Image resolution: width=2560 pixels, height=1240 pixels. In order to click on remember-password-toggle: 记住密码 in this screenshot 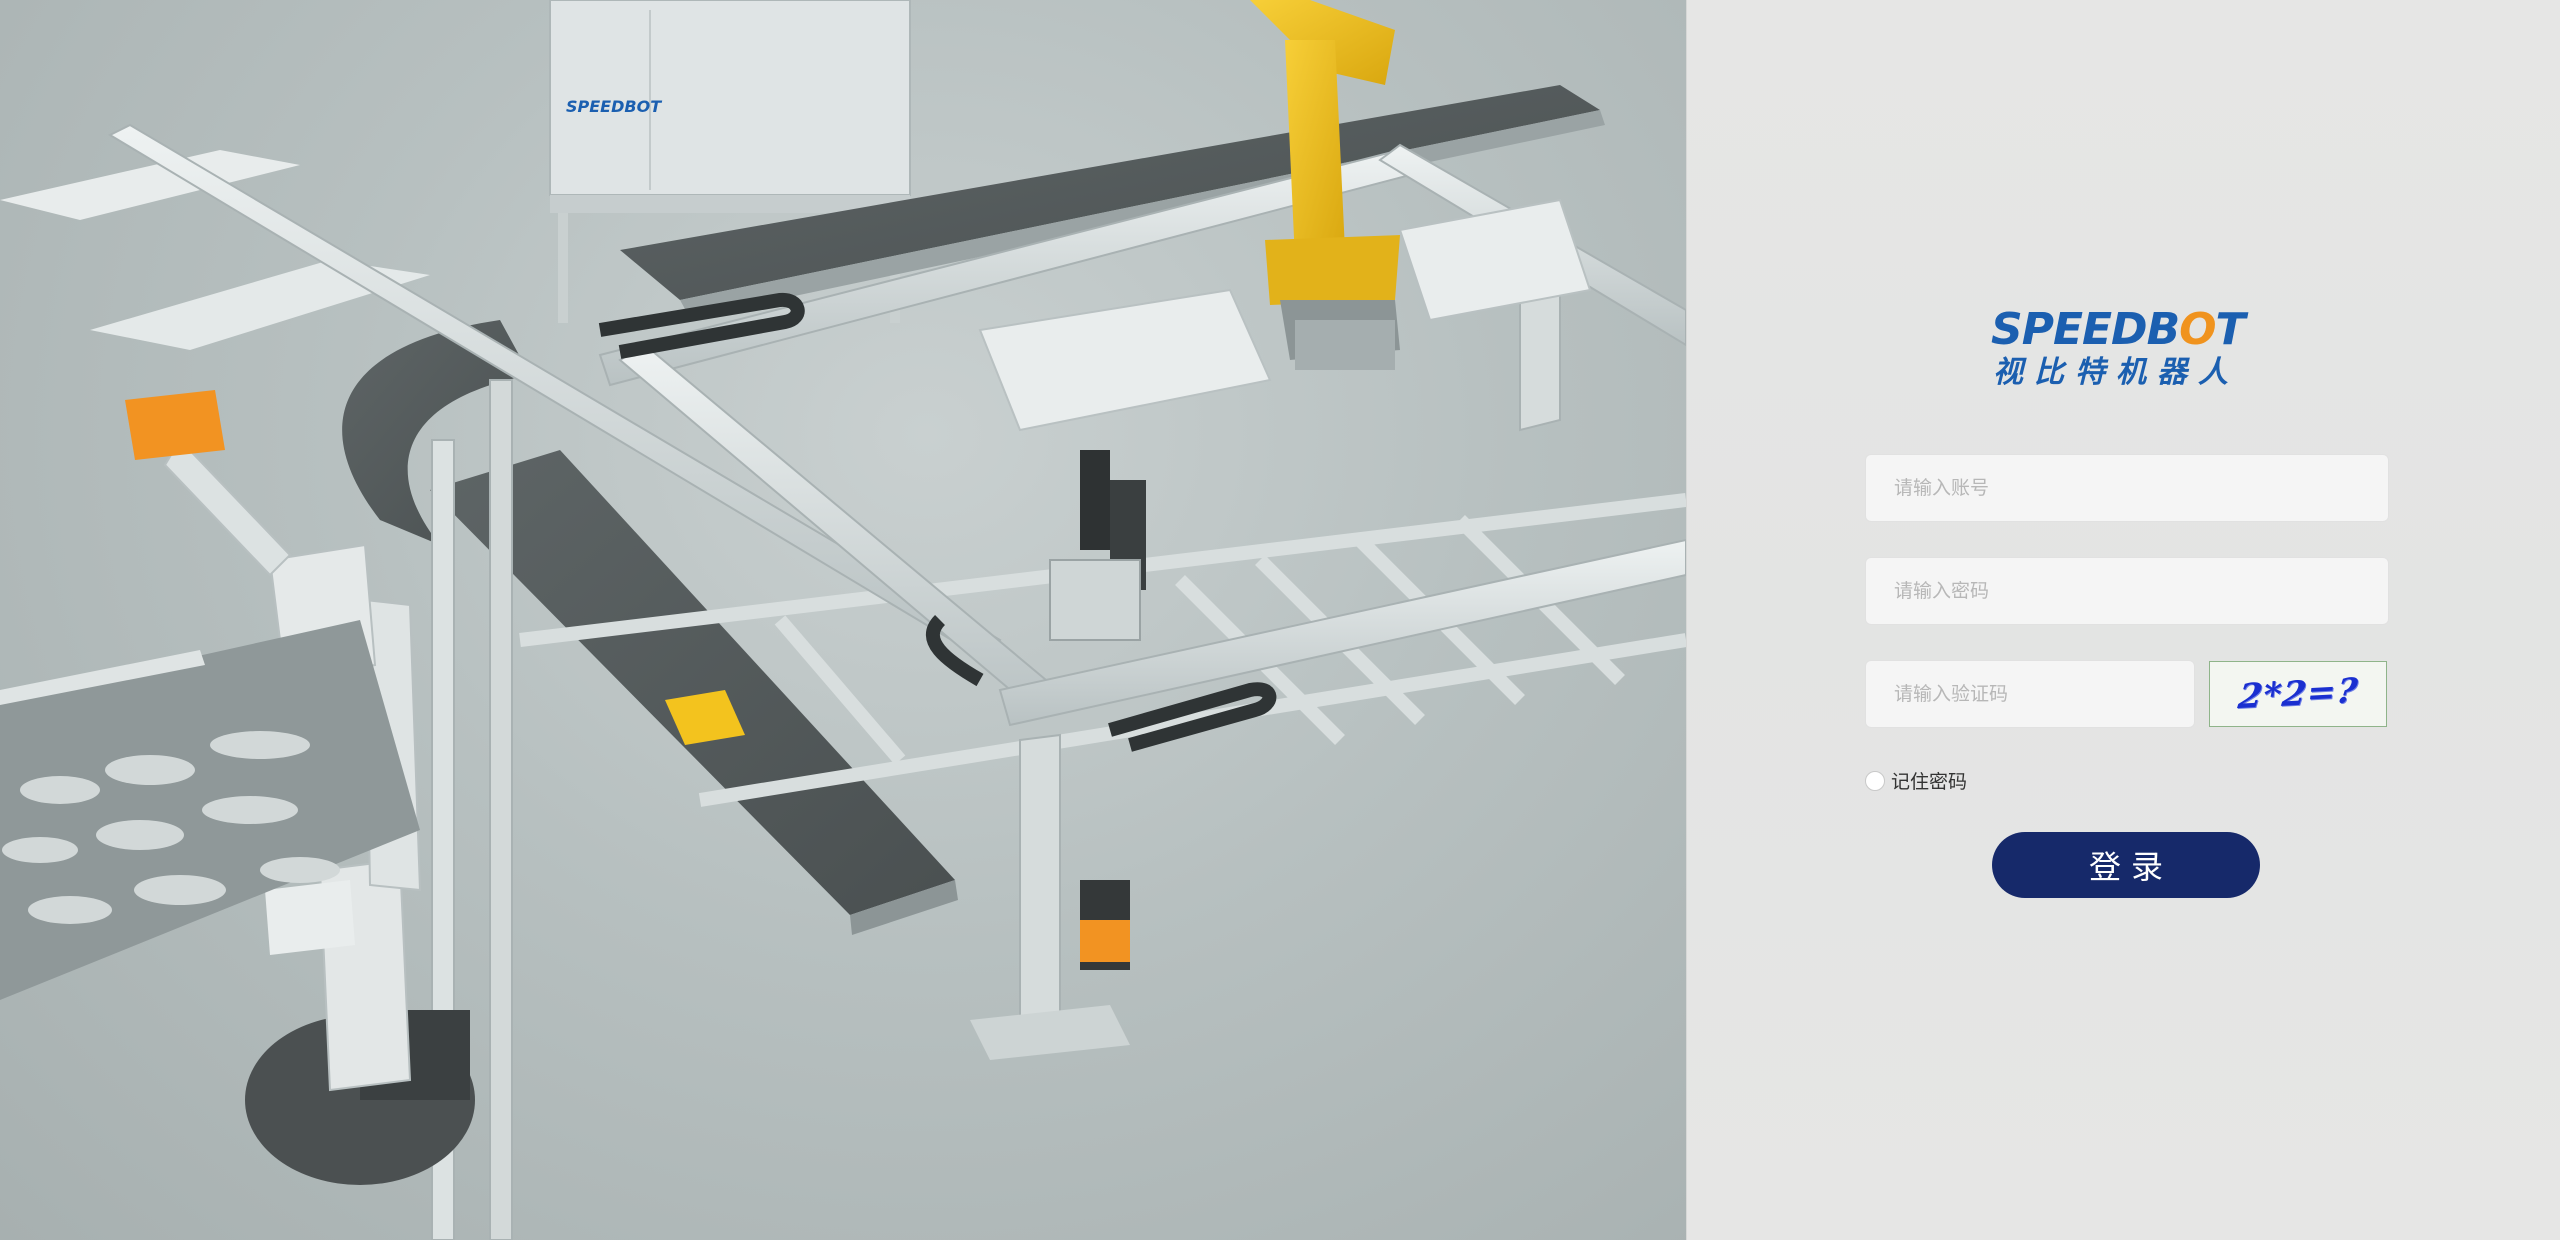, I will do `click(1916, 780)`.